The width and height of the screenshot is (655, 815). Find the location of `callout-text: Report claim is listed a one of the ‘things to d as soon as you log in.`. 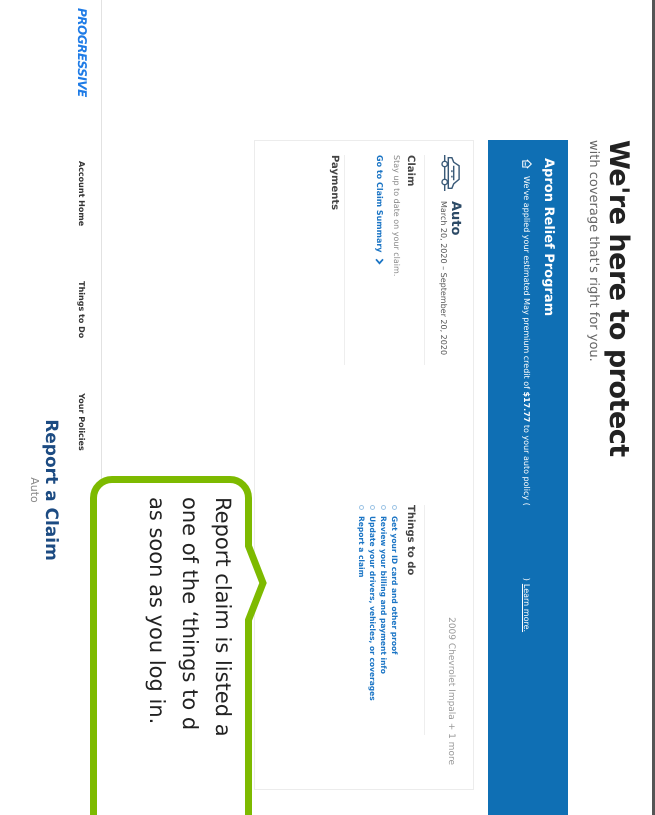

callout-text: Report claim is listed a one of the ‘things to d as soon as you log in. is located at coordinates (190, 618).